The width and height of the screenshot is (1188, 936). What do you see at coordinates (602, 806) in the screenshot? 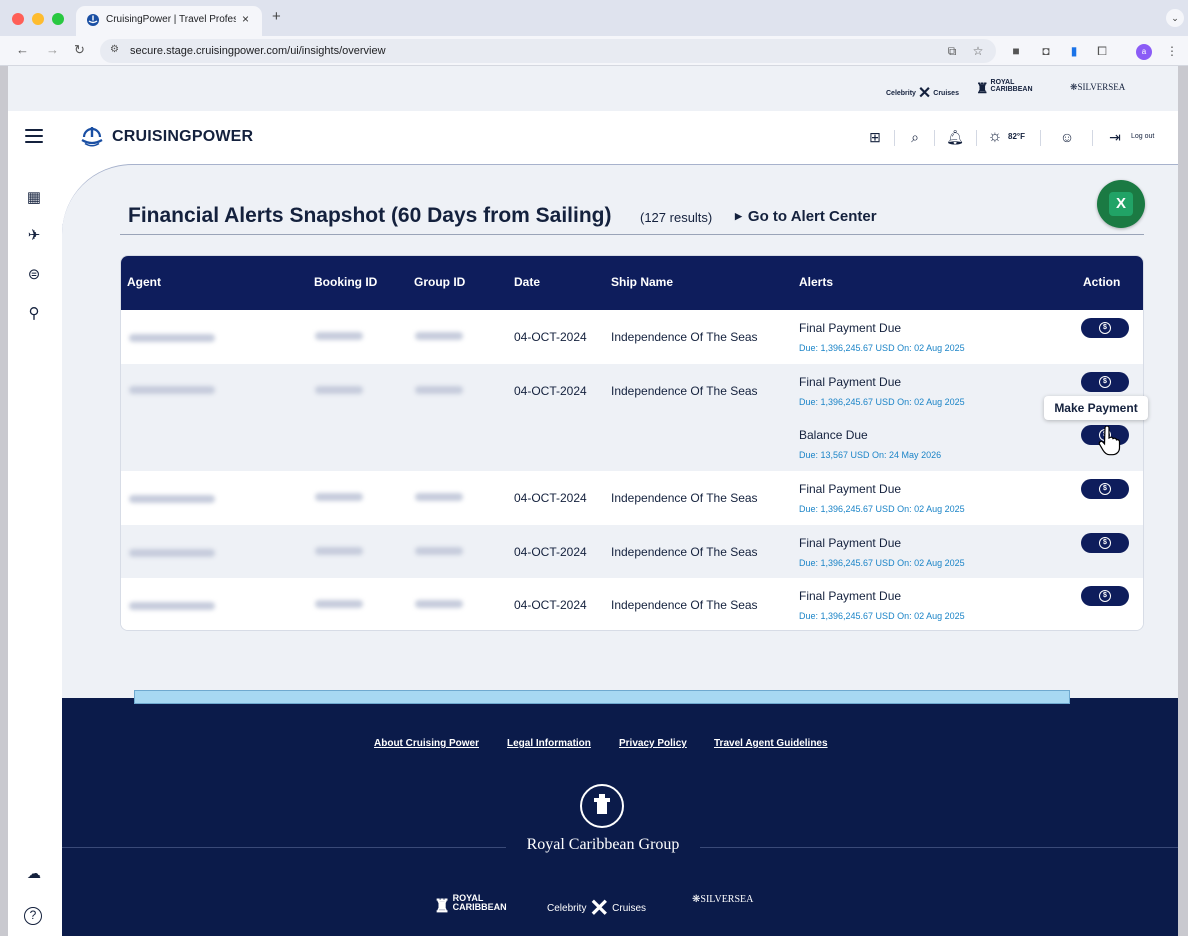
I see `rcg-emblem-icon` at bounding box center [602, 806].